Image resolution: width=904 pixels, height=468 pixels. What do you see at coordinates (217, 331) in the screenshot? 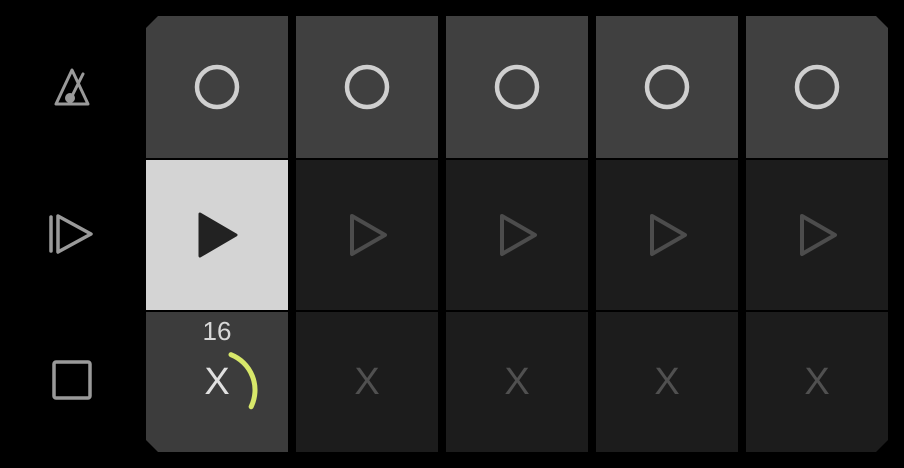
I see `loop-counter: 16` at bounding box center [217, 331].